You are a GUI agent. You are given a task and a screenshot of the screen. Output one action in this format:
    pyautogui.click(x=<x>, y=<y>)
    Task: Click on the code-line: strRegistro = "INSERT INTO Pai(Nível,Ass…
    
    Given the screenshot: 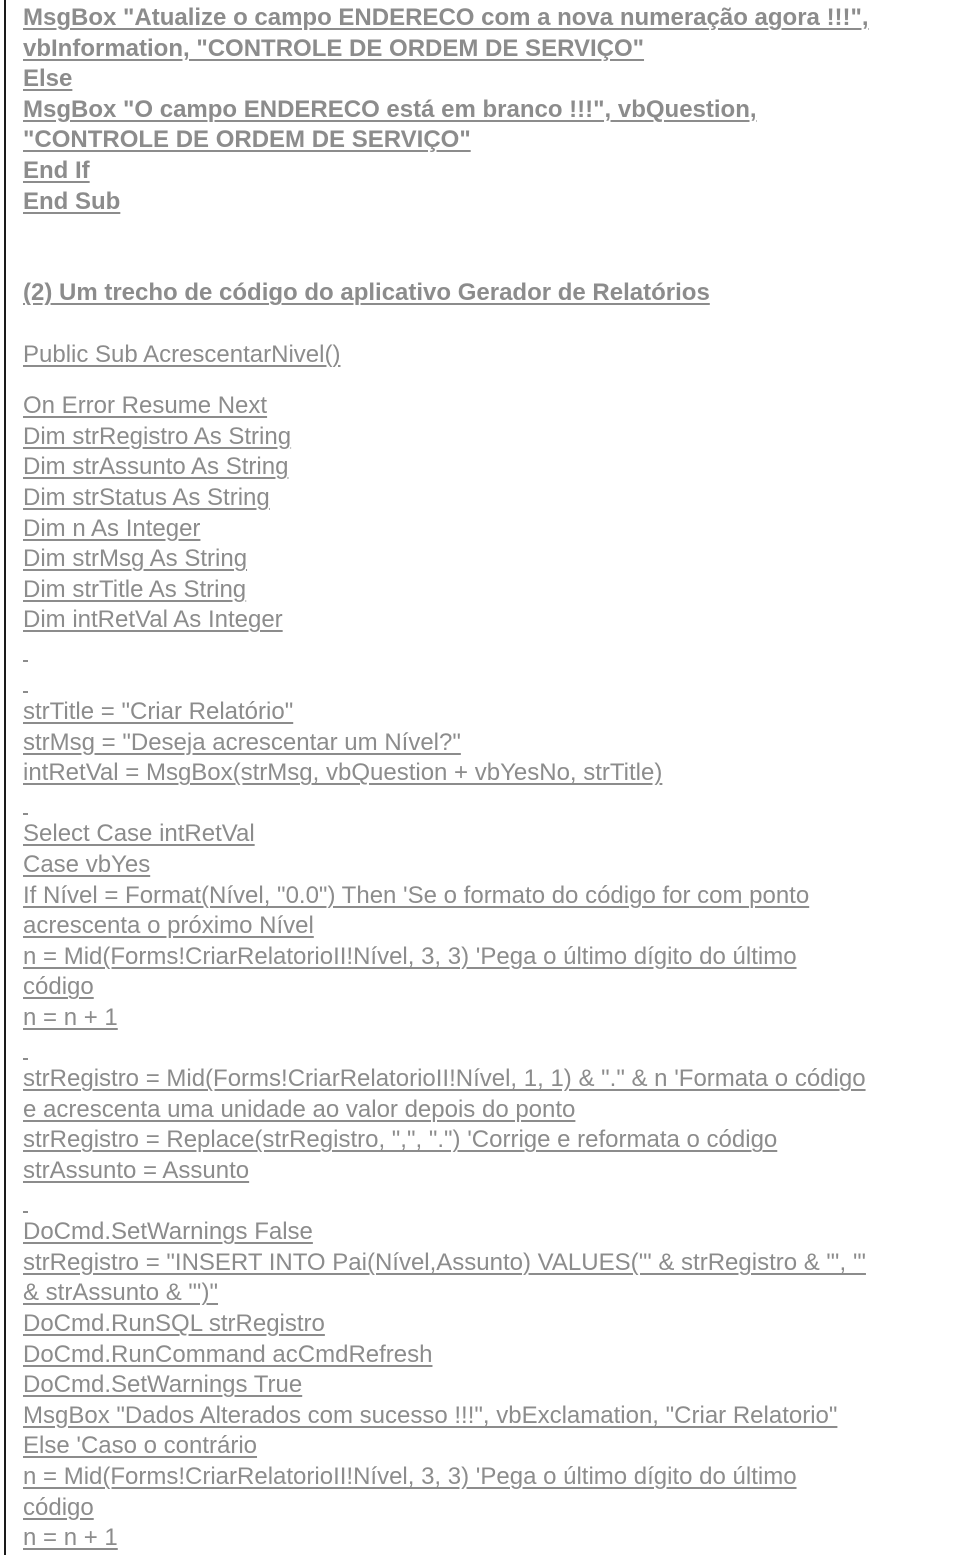 What is the action you would take?
    pyautogui.click(x=490, y=1263)
    